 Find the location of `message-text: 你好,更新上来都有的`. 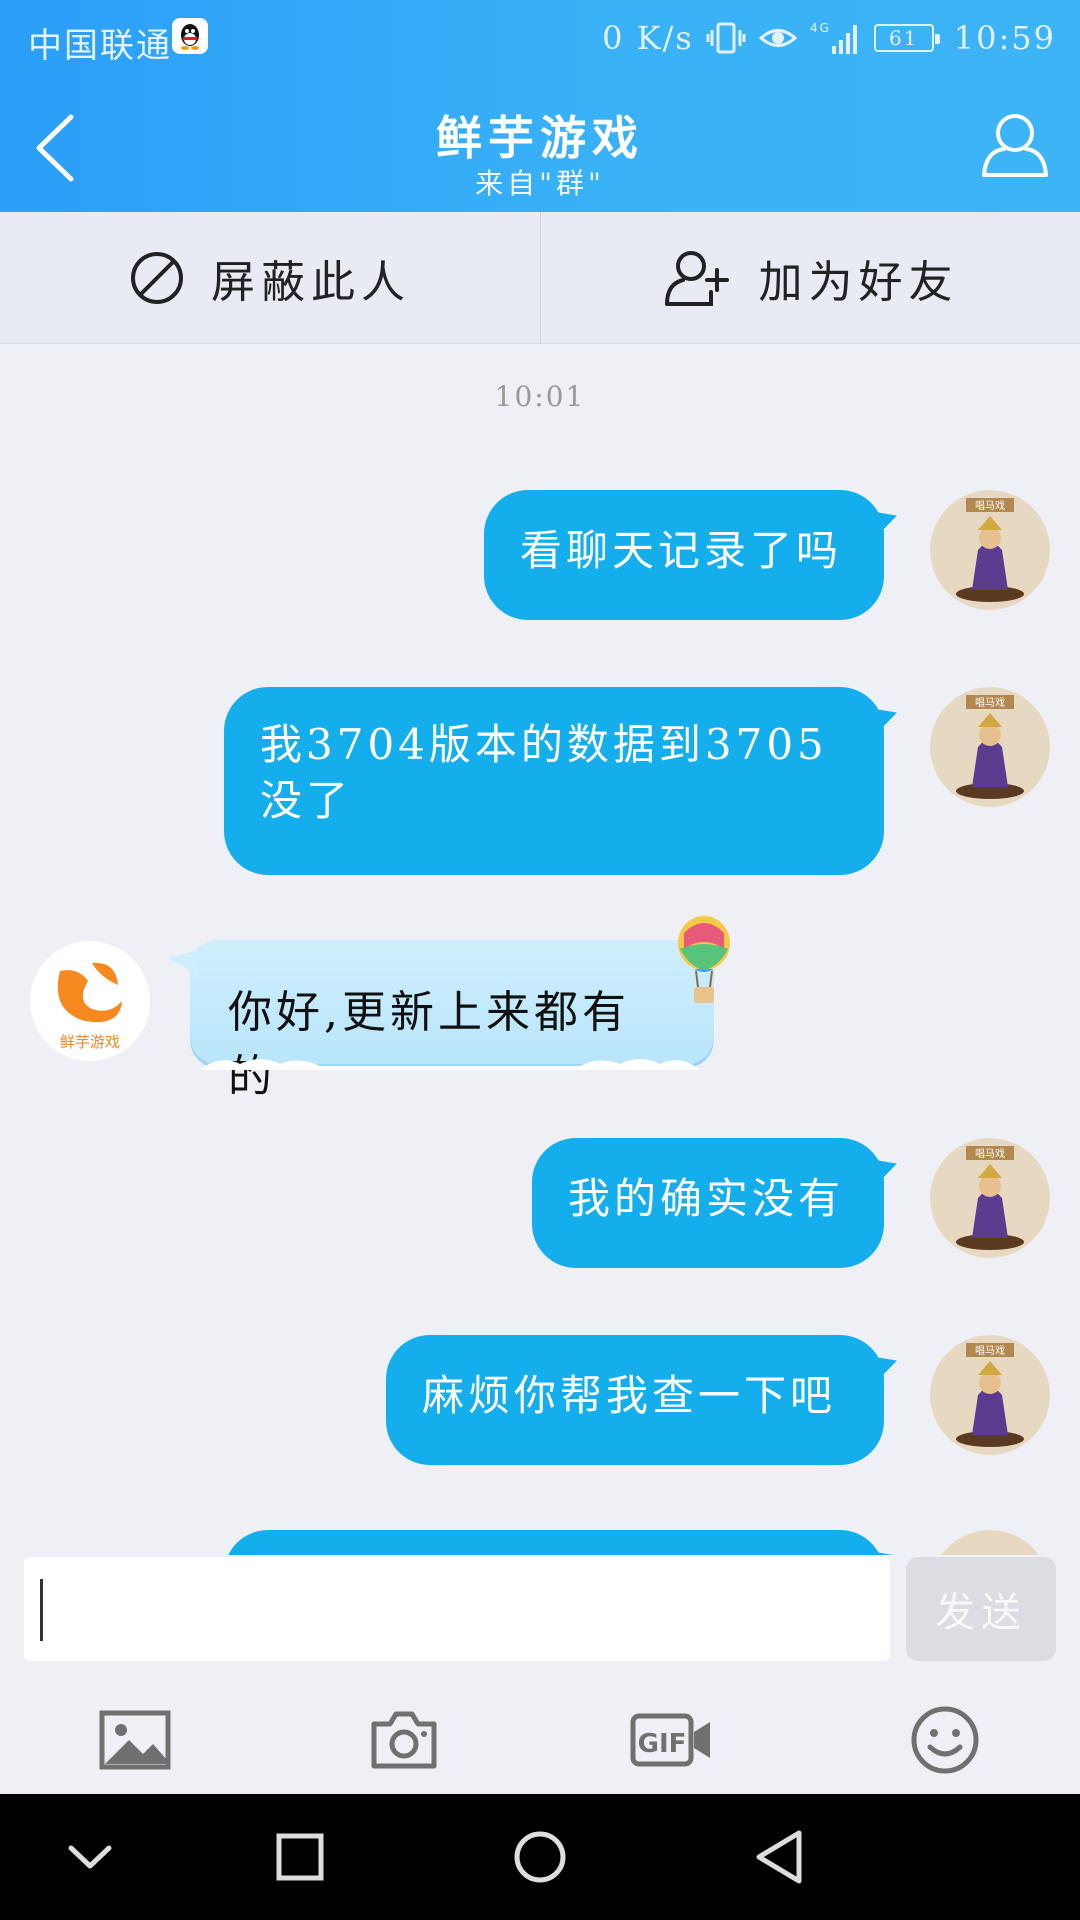

message-text: 你好,更新上来都有的 is located at coordinates (429, 1044).